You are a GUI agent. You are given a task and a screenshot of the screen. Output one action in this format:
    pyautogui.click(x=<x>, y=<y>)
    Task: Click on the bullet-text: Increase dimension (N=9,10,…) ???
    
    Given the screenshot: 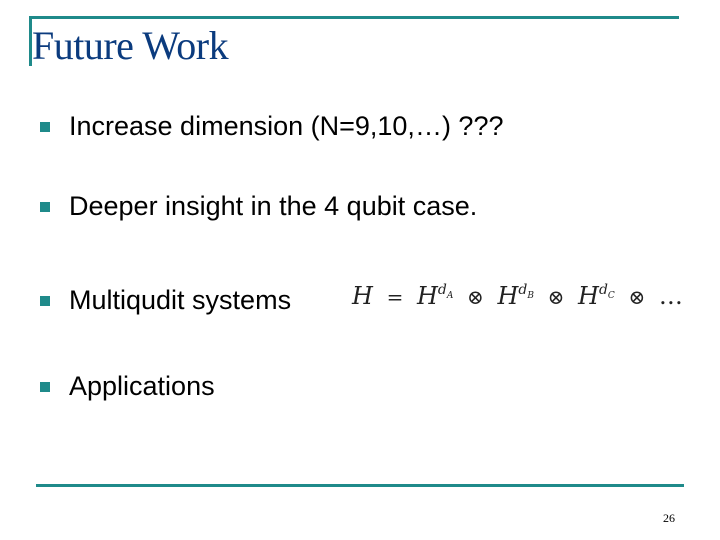 What is the action you would take?
    pyautogui.click(x=286, y=126)
    